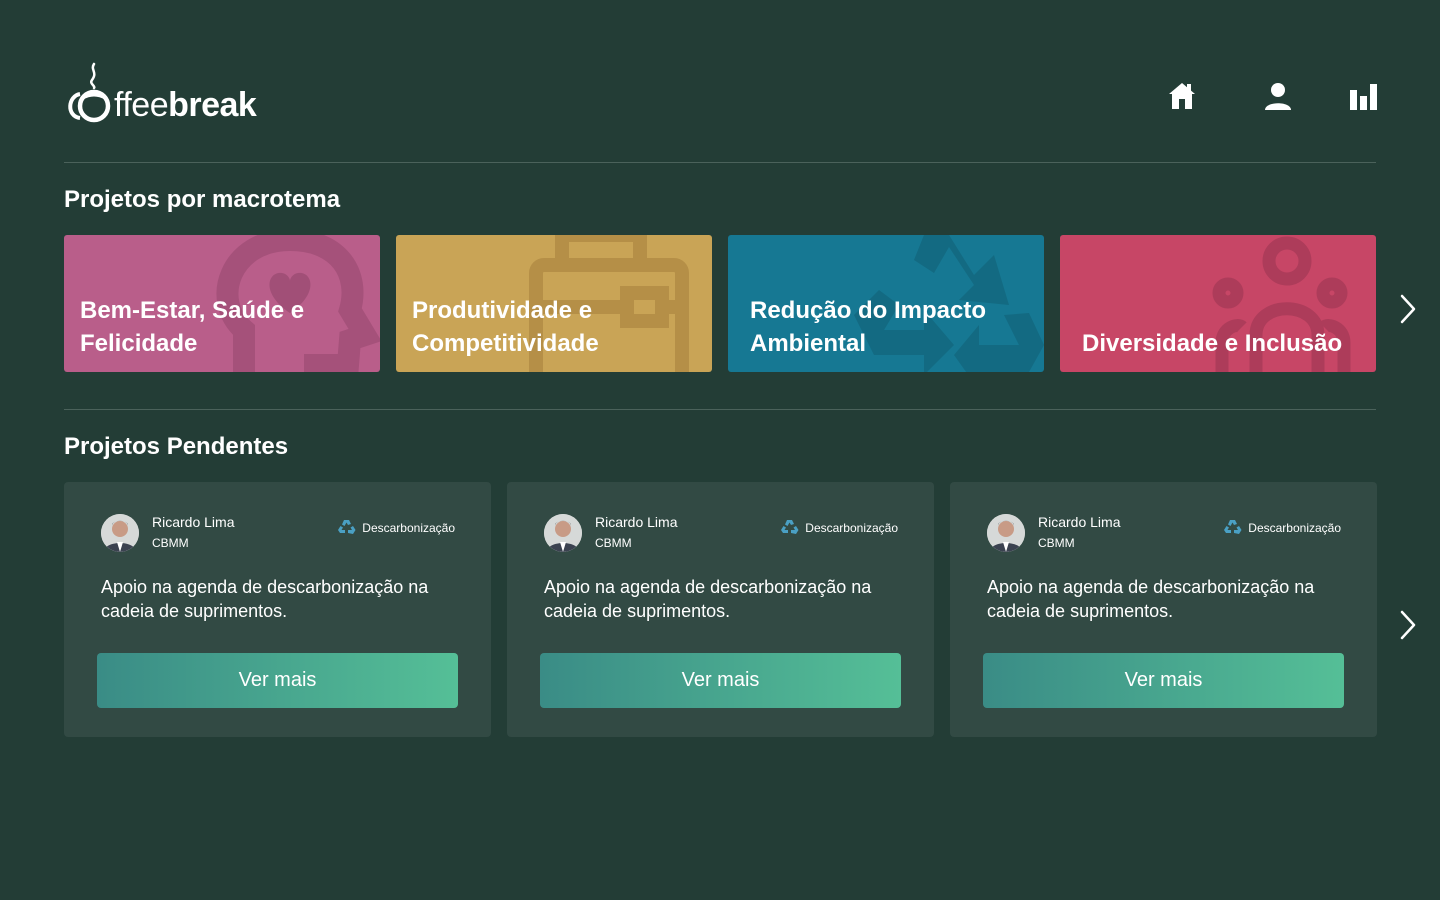 The image size is (1440, 900). Describe the element at coordinates (1212, 343) in the screenshot. I see `theme-label: Diversidade e Inclusão` at that location.